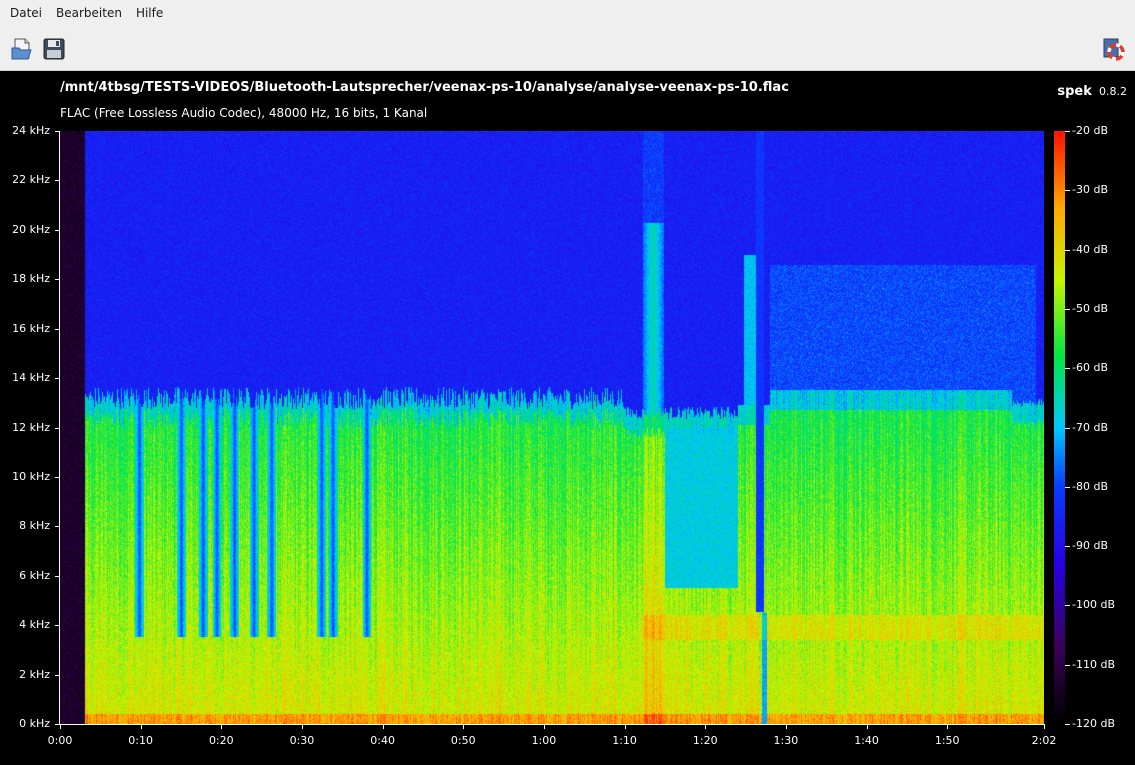  I want to click on time-tick-label: 1:00, so click(544, 740).